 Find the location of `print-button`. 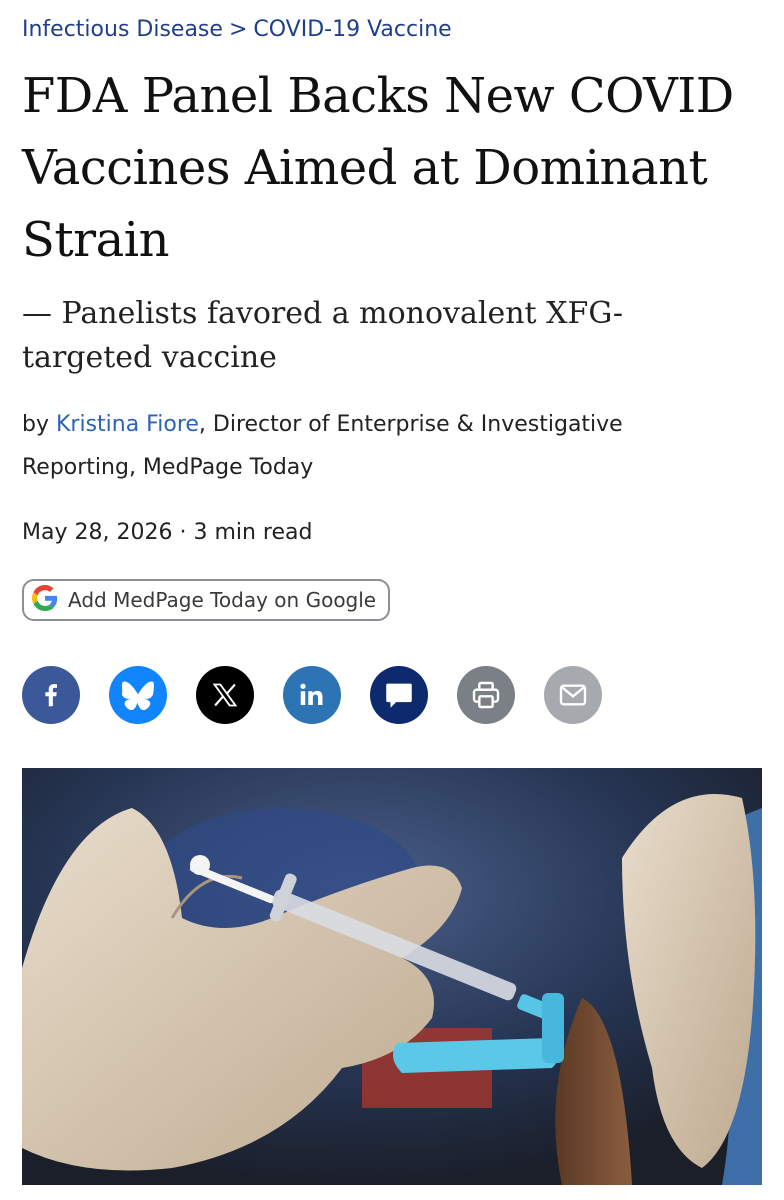

print-button is located at coordinates (486, 695).